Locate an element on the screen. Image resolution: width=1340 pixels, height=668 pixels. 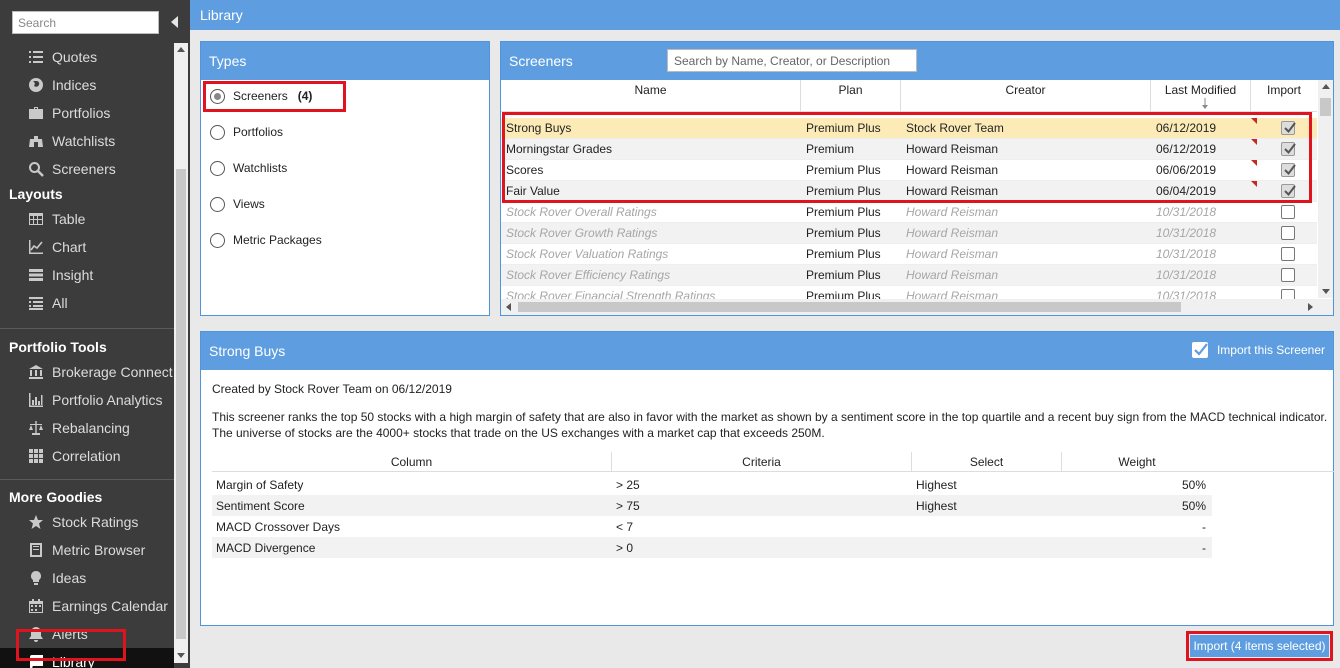
sidebar-item-quotes: Quotes is located at coordinates (87, 57).